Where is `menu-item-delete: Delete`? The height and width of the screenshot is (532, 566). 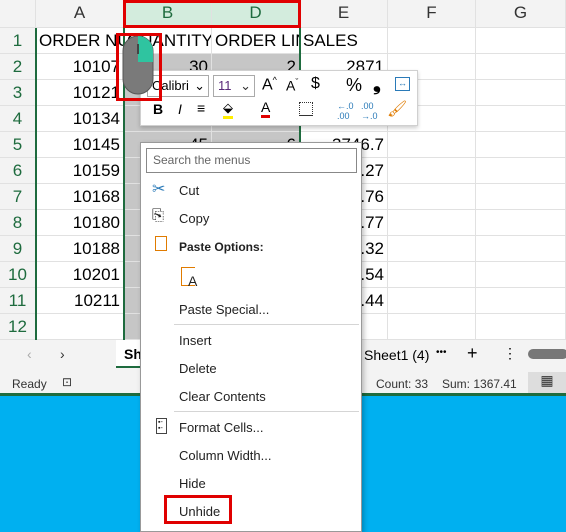
menu-item-delete: Delete is located at coordinates (198, 368).